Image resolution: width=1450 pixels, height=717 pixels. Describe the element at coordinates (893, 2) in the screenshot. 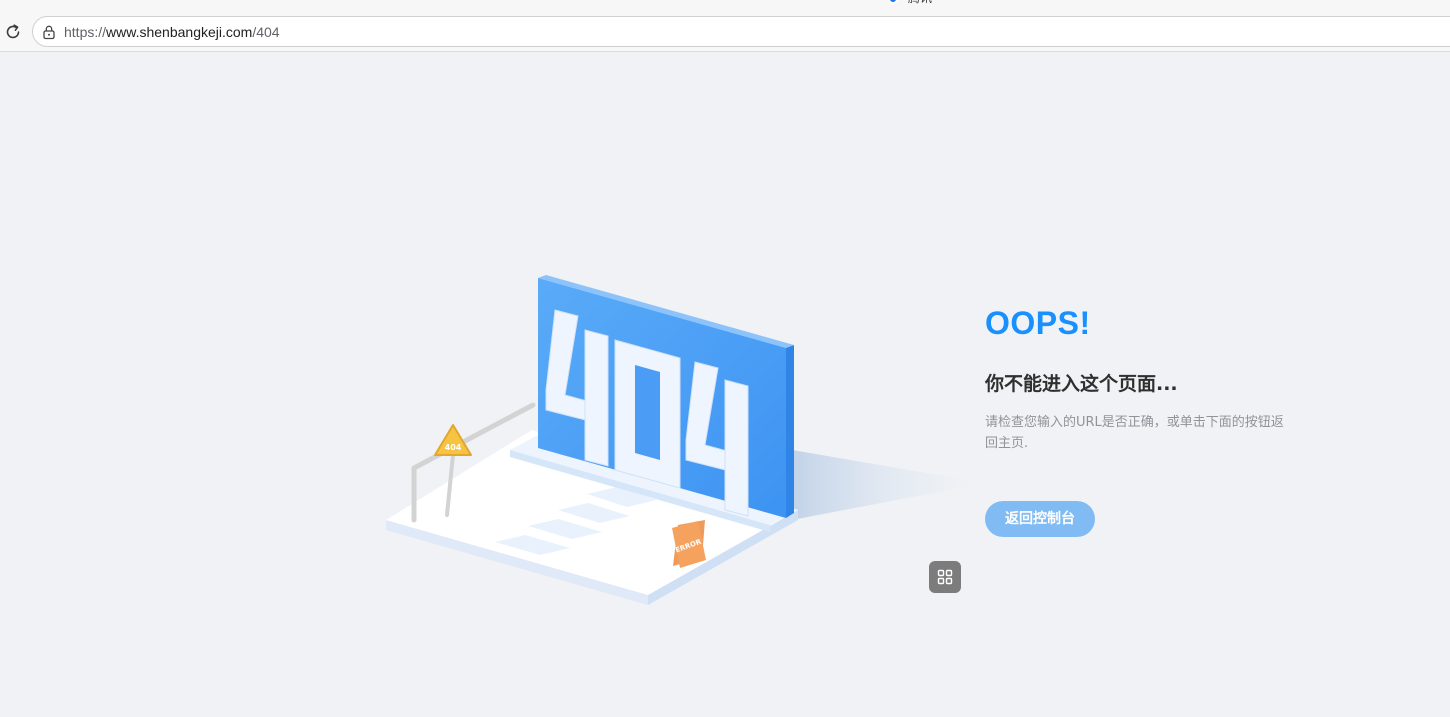

I see `tab-favicon-icon` at that location.